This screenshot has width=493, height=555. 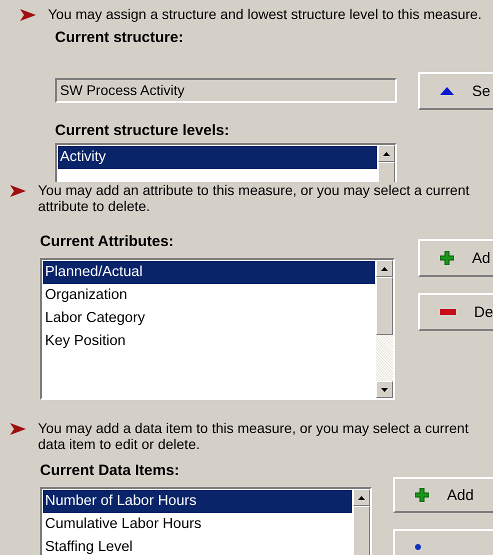 What do you see at coordinates (197, 545) in the screenshot?
I see `list-item: Staffing Level` at bounding box center [197, 545].